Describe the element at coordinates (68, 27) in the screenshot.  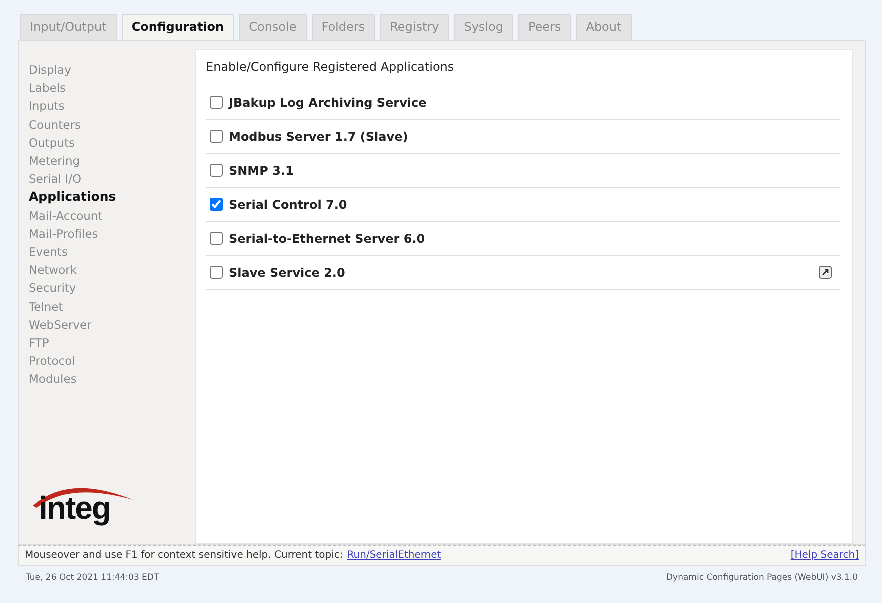
I see `tab: Input/Output` at that location.